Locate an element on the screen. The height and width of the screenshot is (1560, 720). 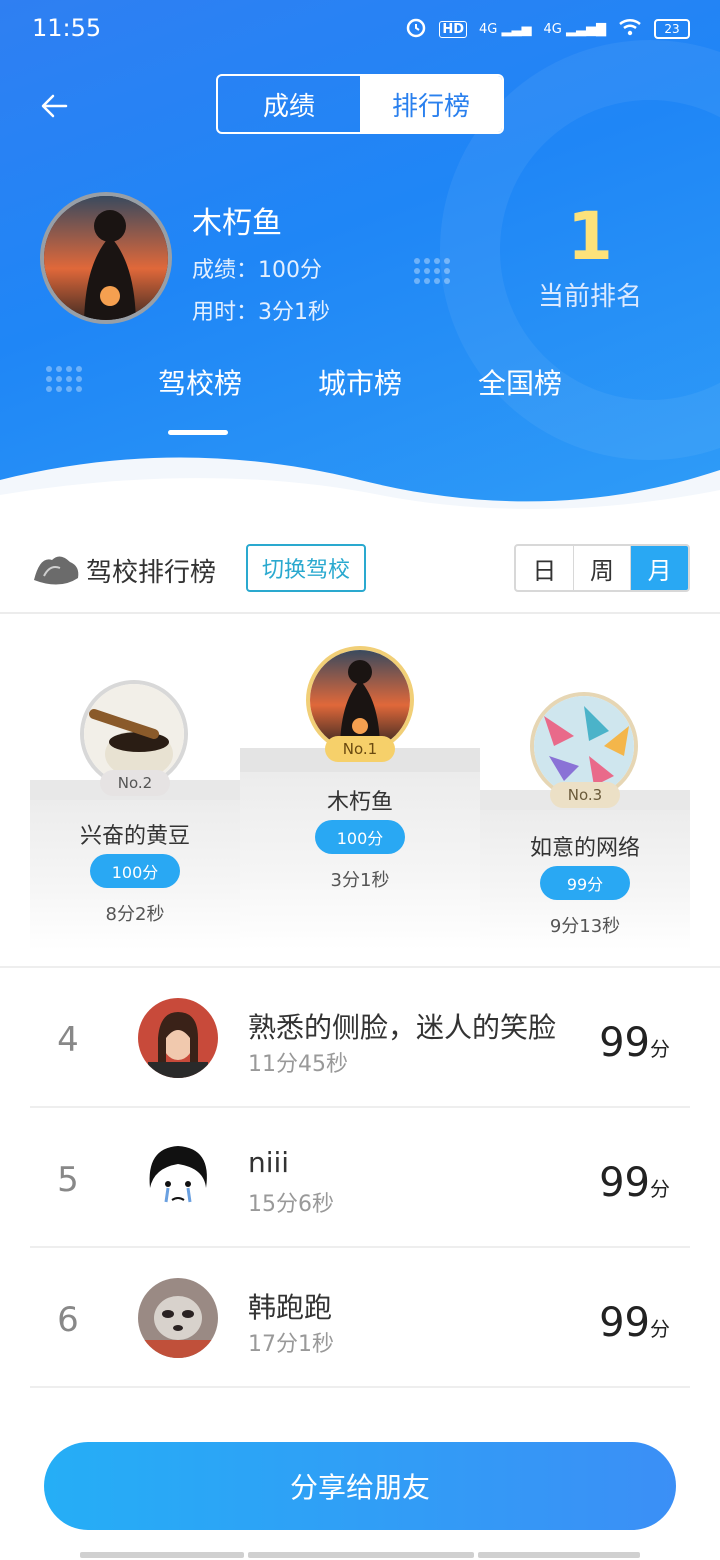
period-day: 日 is located at coordinates (545, 568).